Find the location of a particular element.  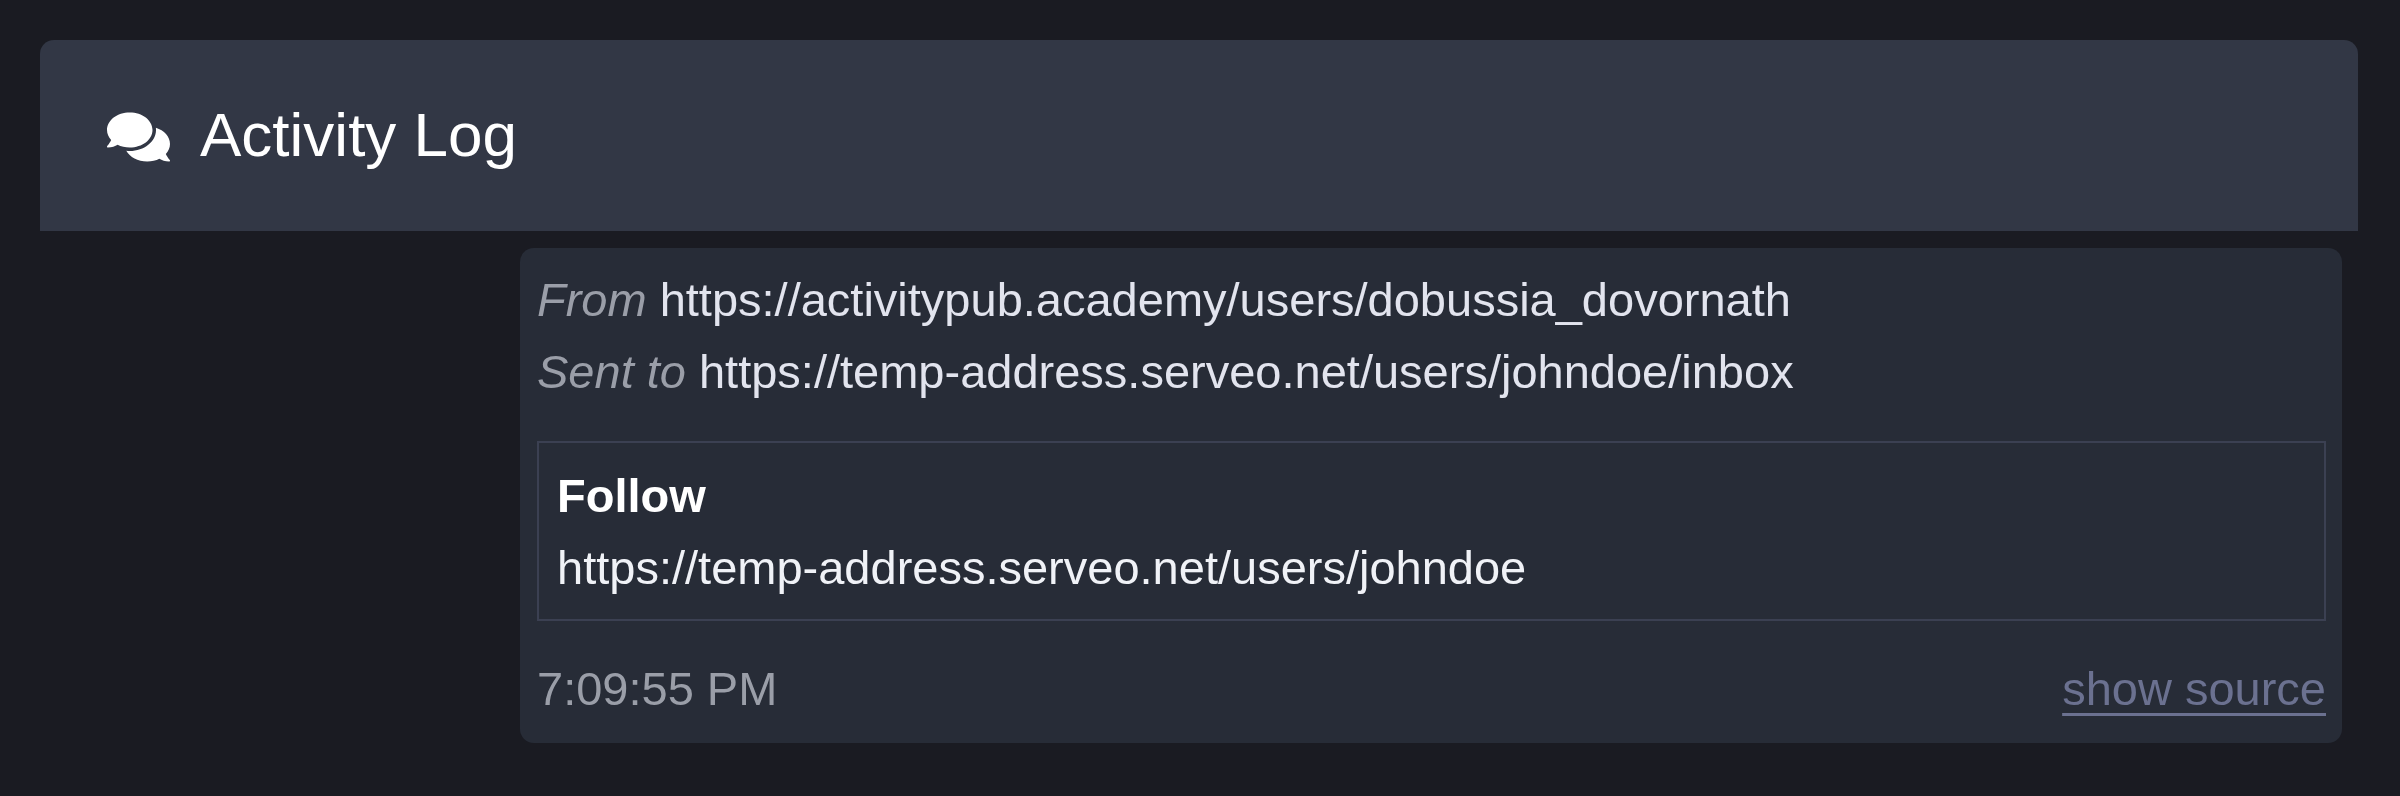

recipient-url: https://temp-address.serveo.net/users/johndoe/inbox is located at coordinates (1246, 372).